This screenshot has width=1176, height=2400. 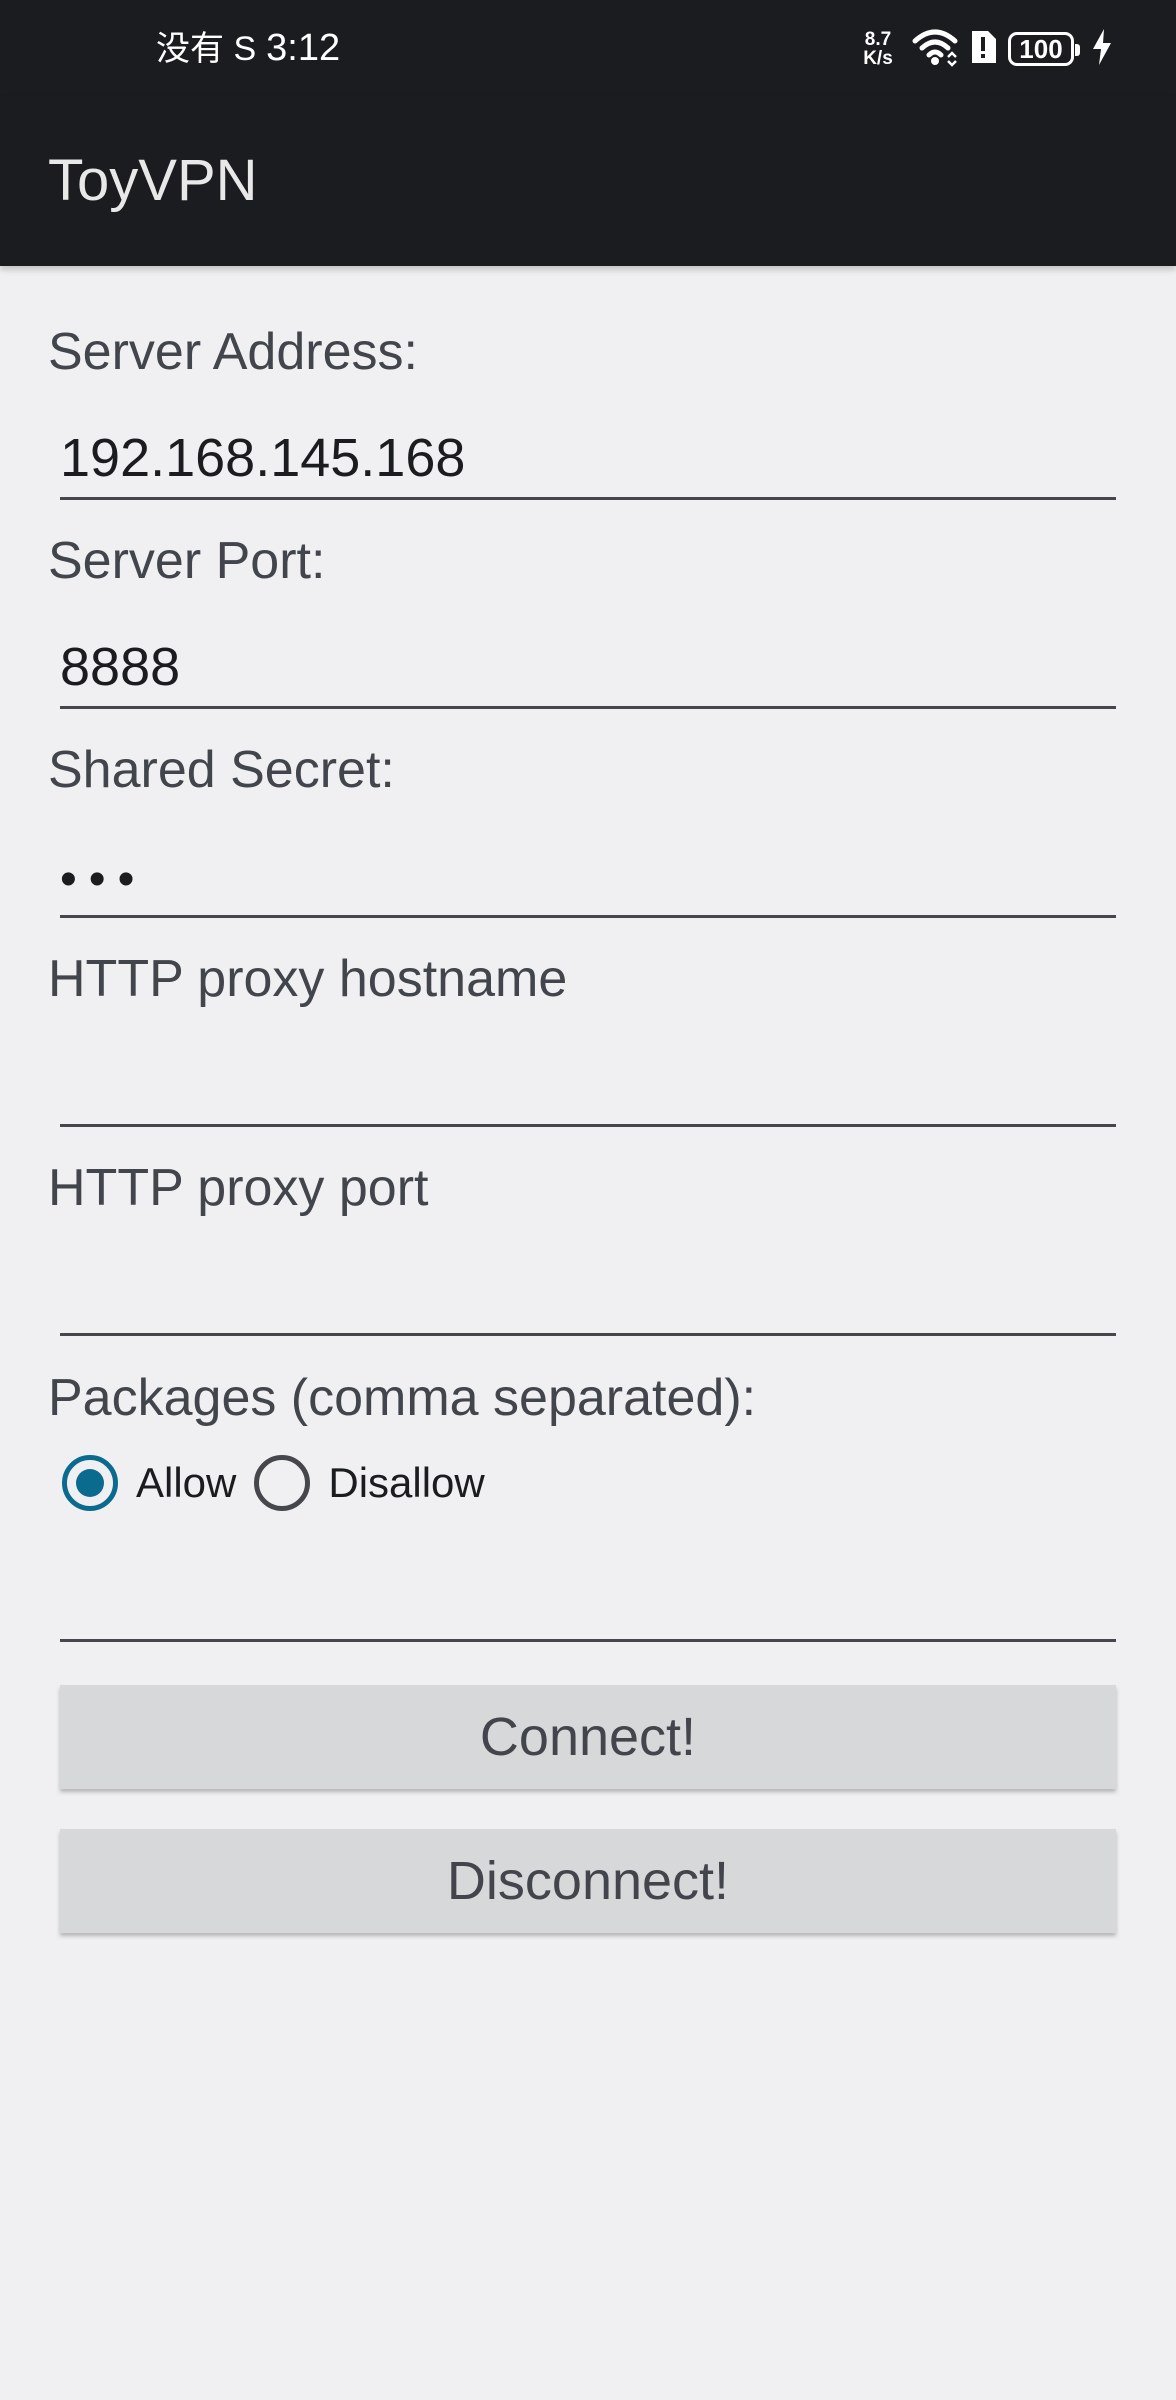 I want to click on proxy-hostname-label: HTTP proxy hostname, so click(x=308, y=979).